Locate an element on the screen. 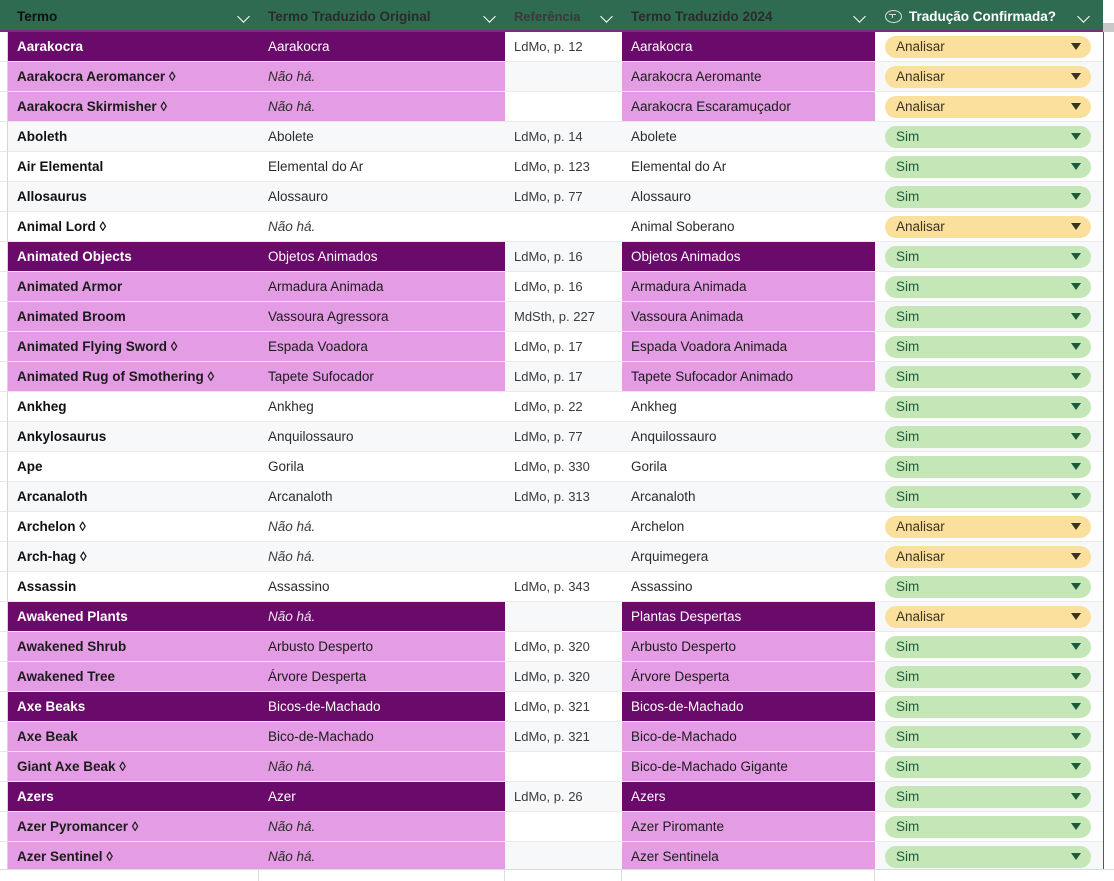 The height and width of the screenshot is (881, 1114). cell-termo: Animated Flying Sword ◊ is located at coordinates (133, 347).